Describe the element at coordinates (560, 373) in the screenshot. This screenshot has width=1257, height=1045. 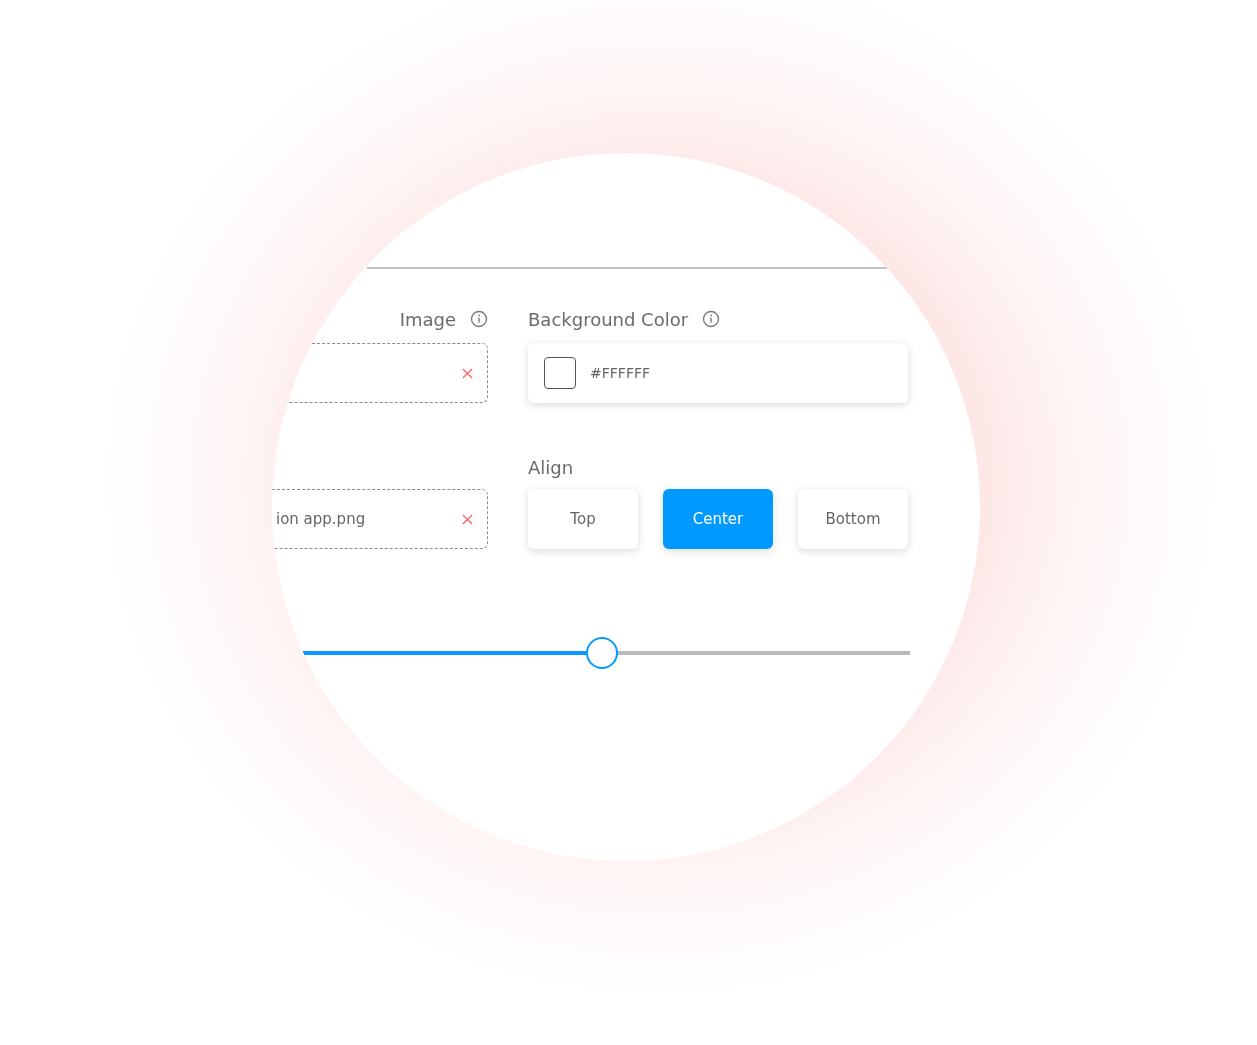
I see `color-swatch` at that location.